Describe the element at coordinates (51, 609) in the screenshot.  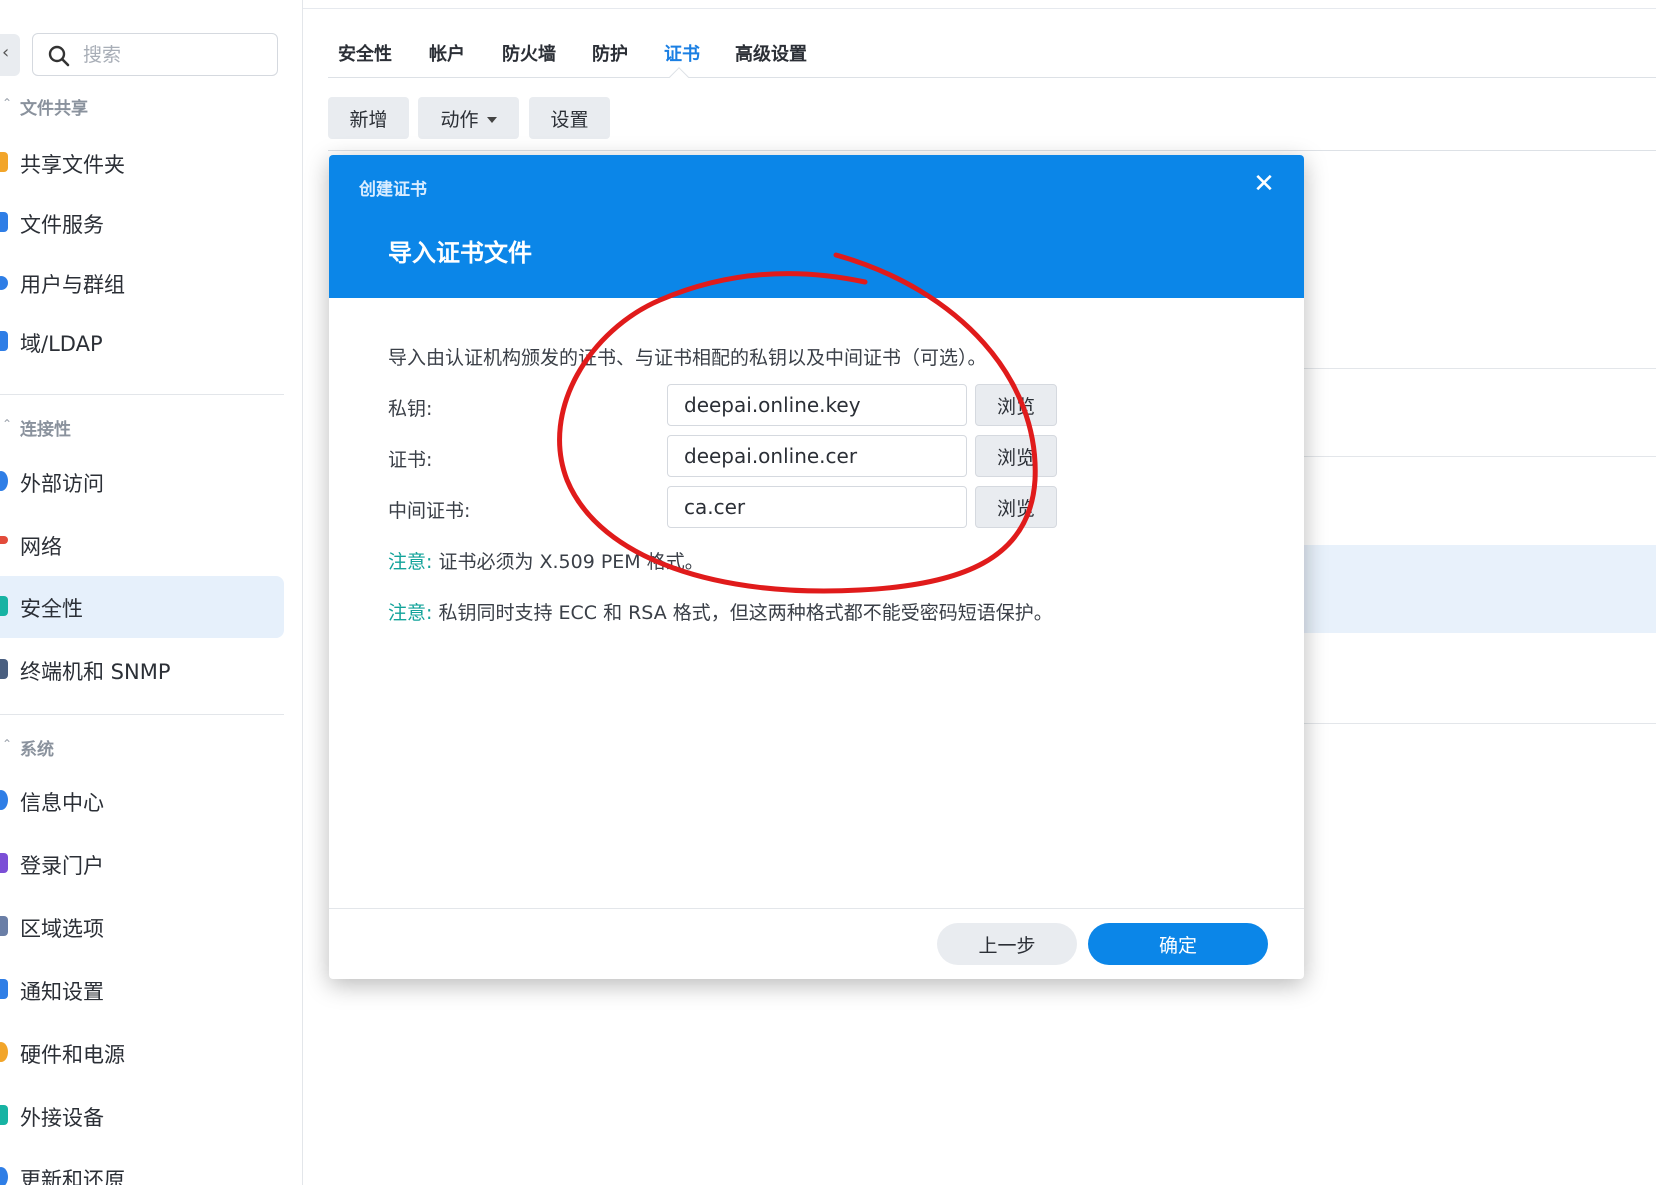
I see `sidebar-item-label: 安全性` at that location.